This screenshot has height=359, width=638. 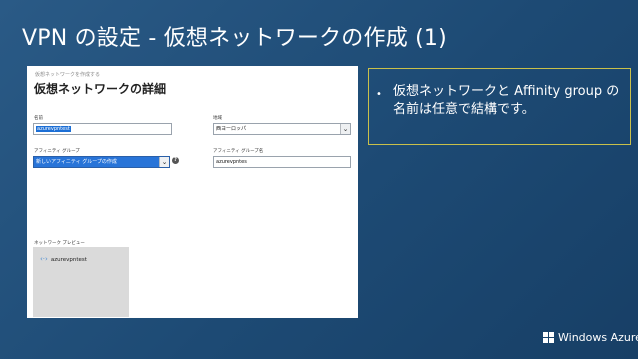 What do you see at coordinates (231, 129) in the screenshot?
I see `region-select-value: 西ヨーロッパ` at bounding box center [231, 129].